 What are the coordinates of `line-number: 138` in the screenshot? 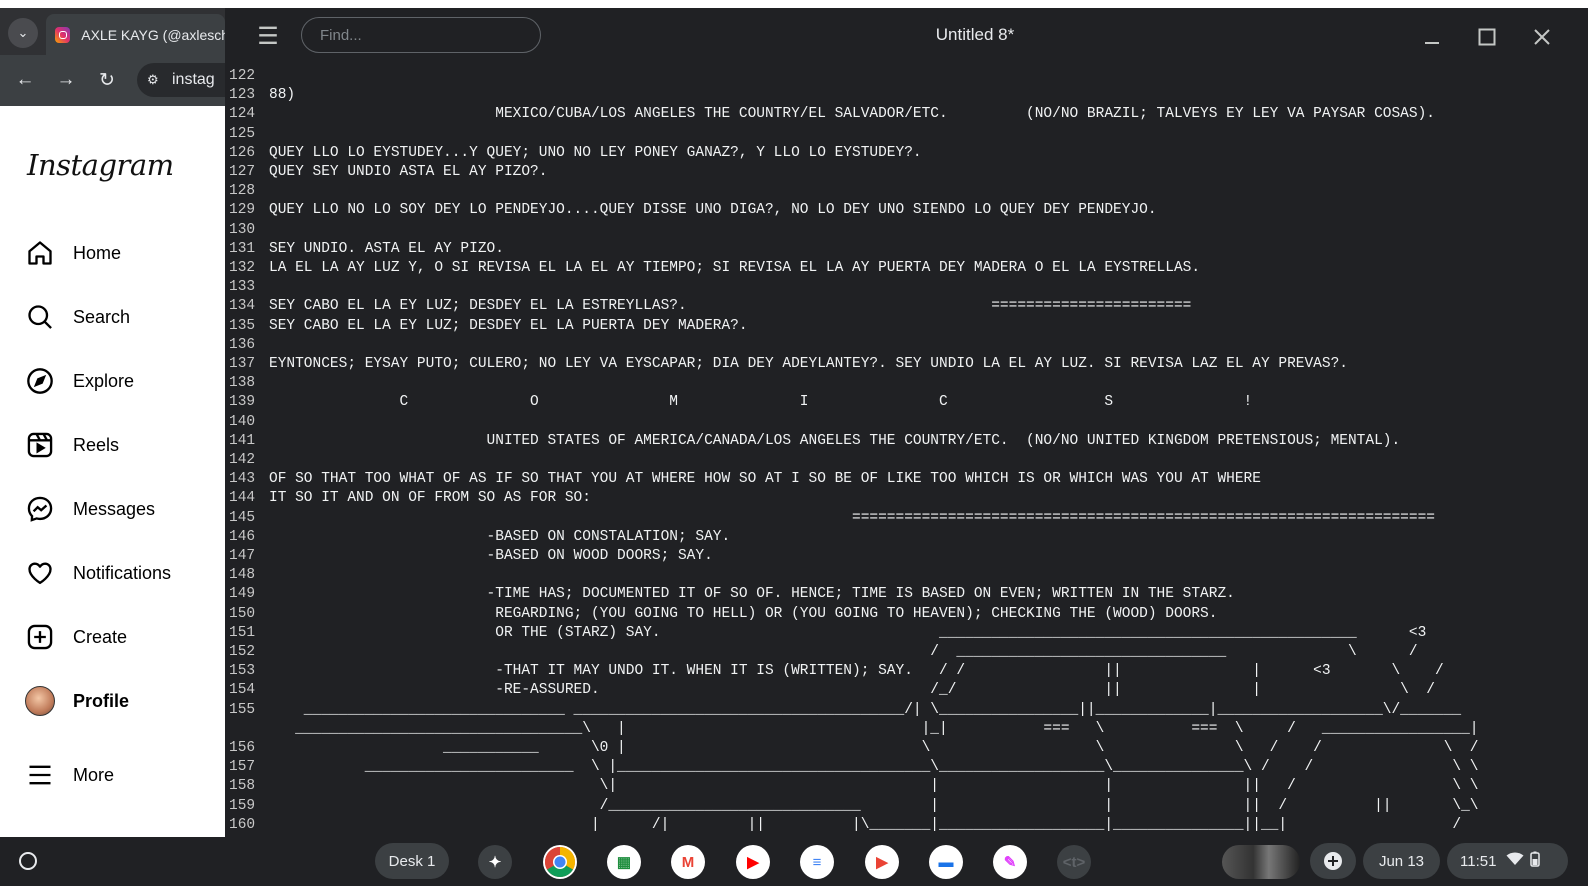 It's located at (242, 383).